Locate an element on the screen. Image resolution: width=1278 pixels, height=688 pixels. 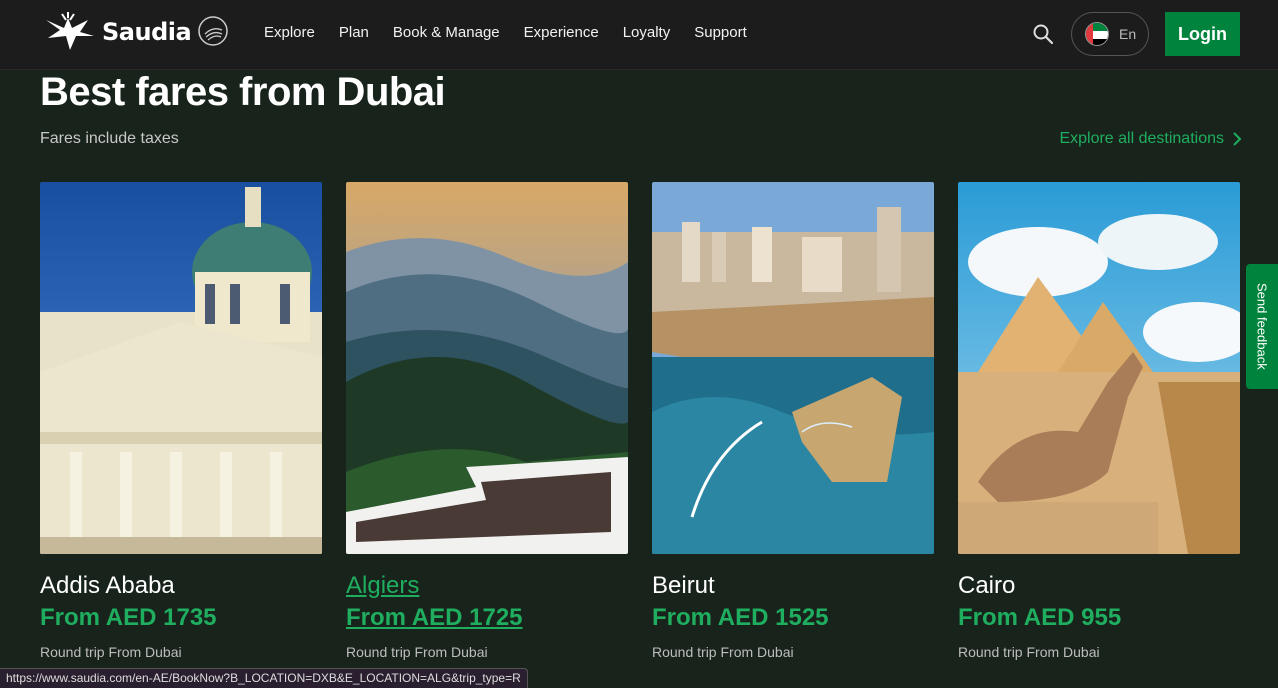
algiers-image is located at coordinates (487, 368).